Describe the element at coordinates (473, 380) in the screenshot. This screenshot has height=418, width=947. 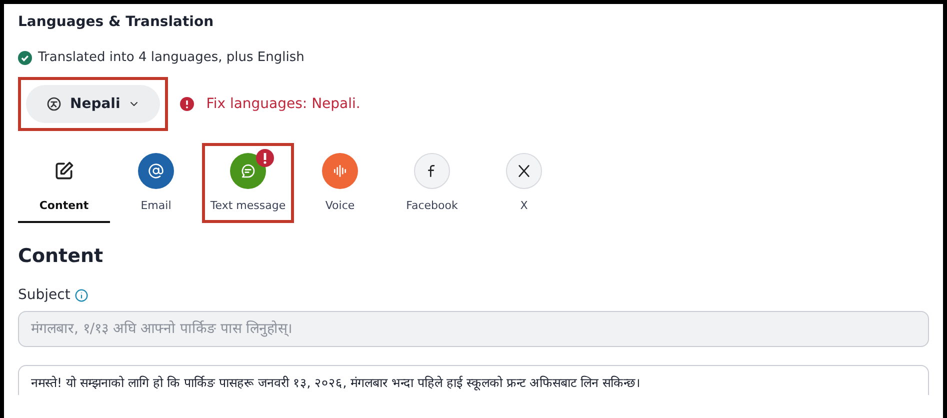
I see `message-field: नमस्ते! यो सम्झनाको लागि हो कि पार्किङ पासहरू जनवरी १३, २०२६, मंगलबार भन्दा पहिले हाई स्कूलको फ्रन्ट अफिसबाट लिन सकिन्छ।` at that location.